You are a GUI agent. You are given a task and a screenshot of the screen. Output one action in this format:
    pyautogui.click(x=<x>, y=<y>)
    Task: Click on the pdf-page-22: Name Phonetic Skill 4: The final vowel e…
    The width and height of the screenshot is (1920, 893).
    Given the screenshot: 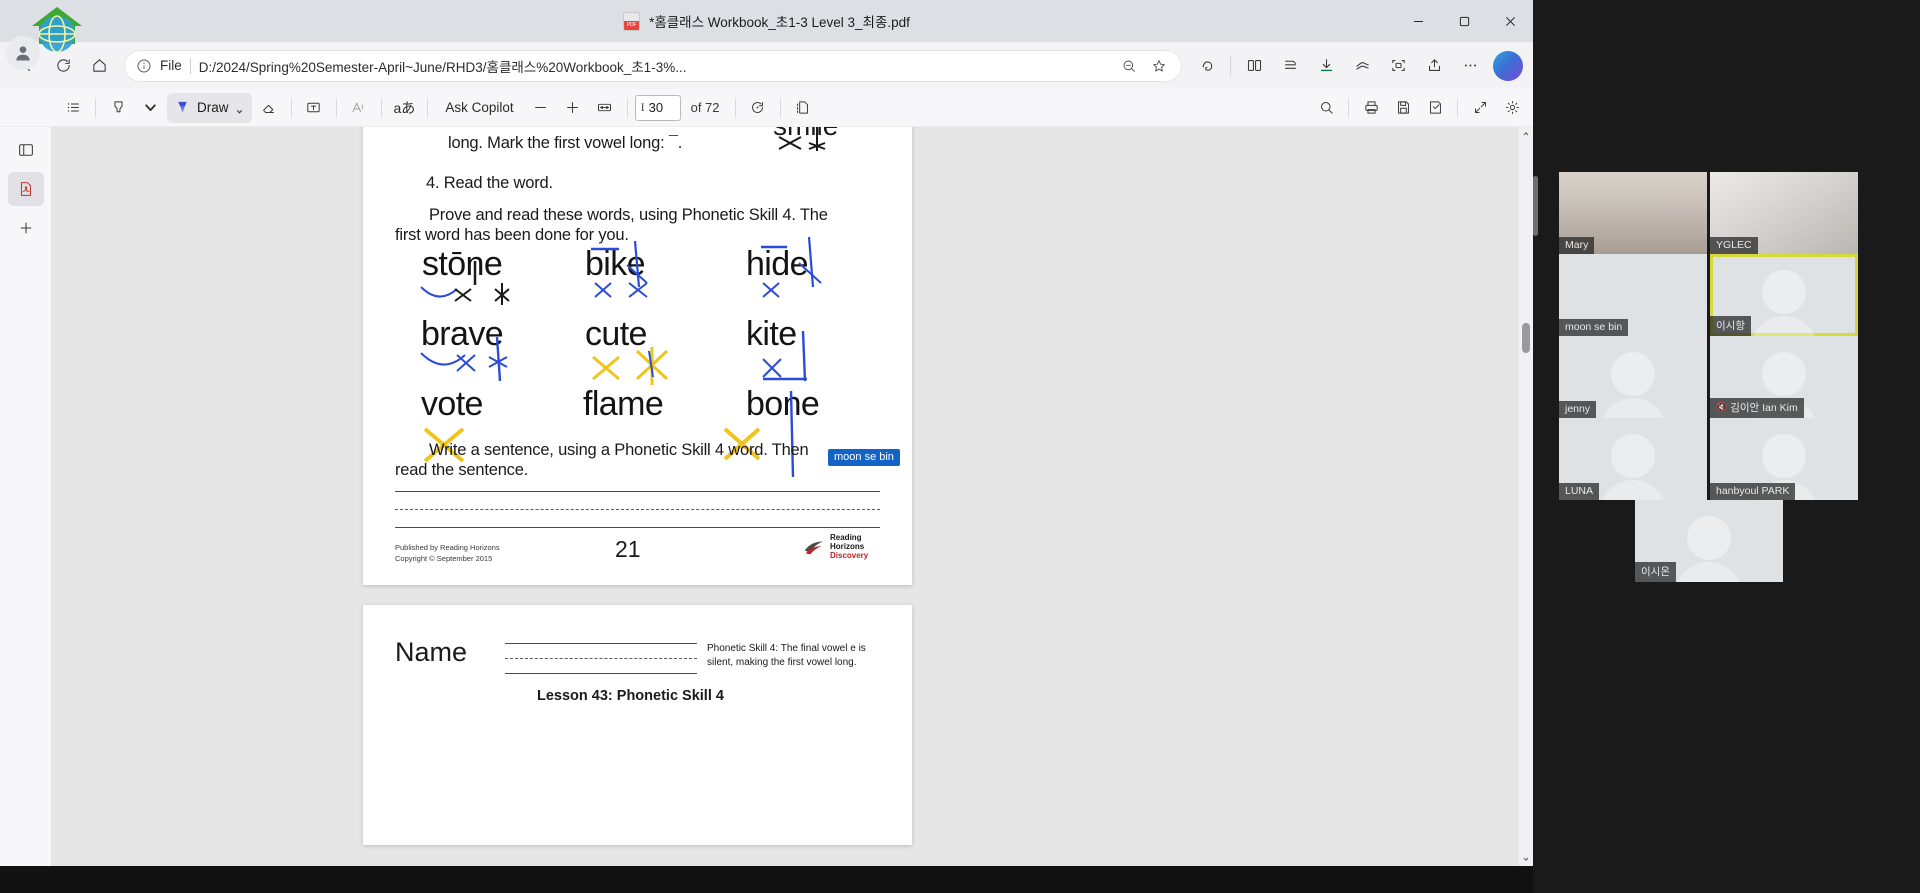 What is the action you would take?
    pyautogui.click(x=637, y=725)
    